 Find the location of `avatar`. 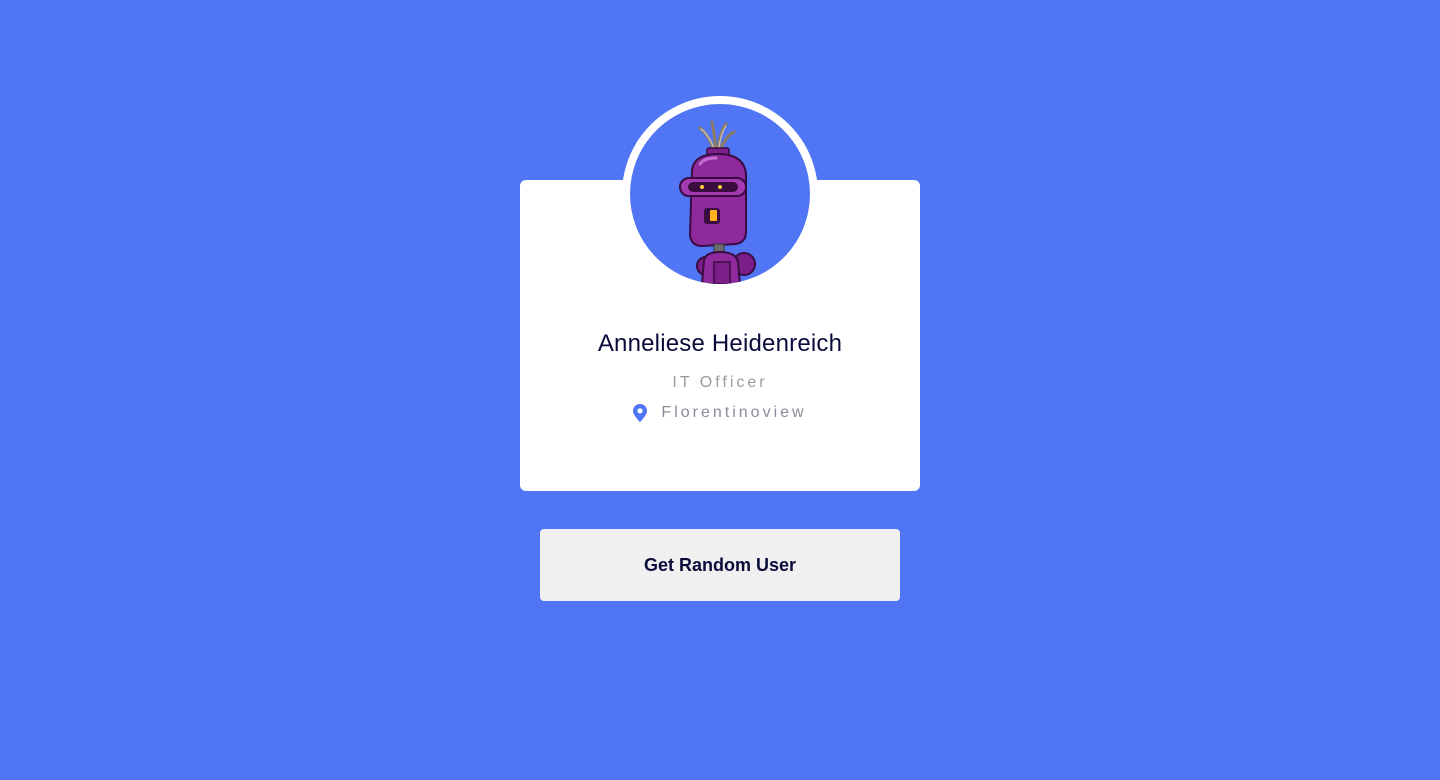

avatar is located at coordinates (720, 194).